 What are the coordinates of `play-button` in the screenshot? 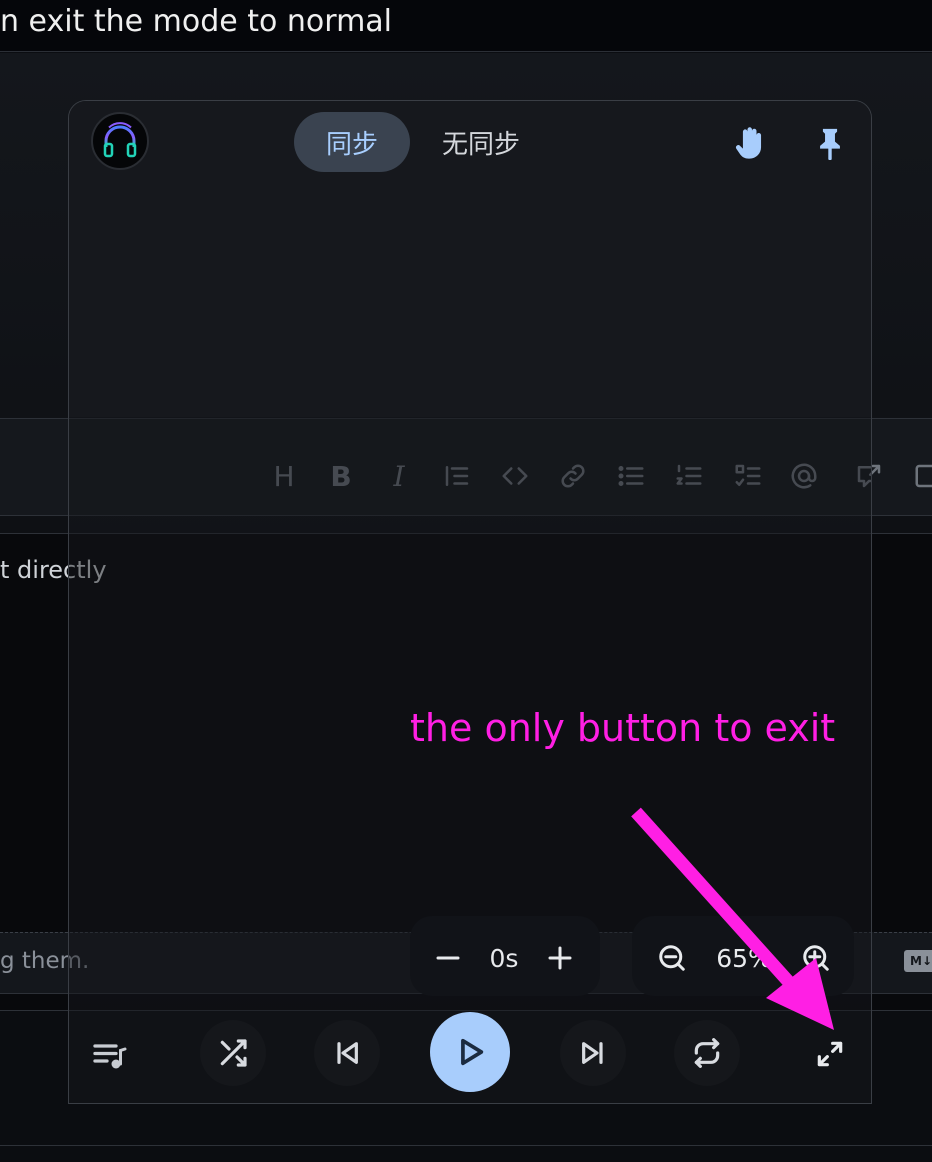 It's located at (470, 1052).